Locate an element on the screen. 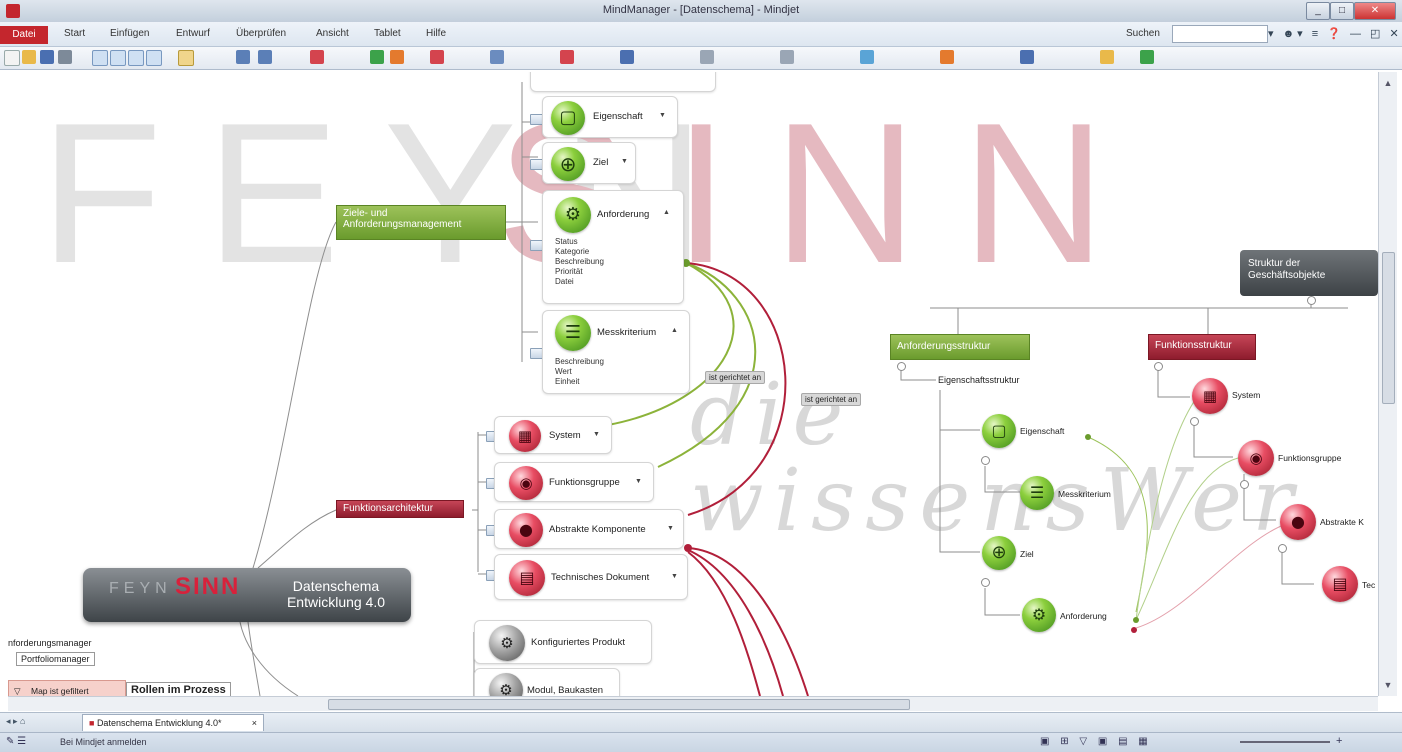 The height and width of the screenshot is (752, 1402). redo-icon is located at coordinates (265, 57).